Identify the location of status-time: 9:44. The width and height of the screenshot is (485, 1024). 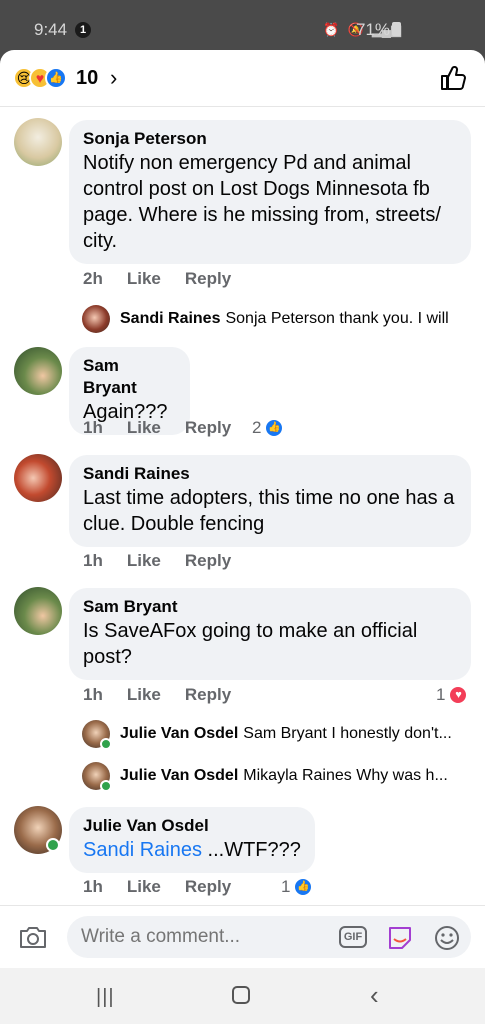
(51, 29).